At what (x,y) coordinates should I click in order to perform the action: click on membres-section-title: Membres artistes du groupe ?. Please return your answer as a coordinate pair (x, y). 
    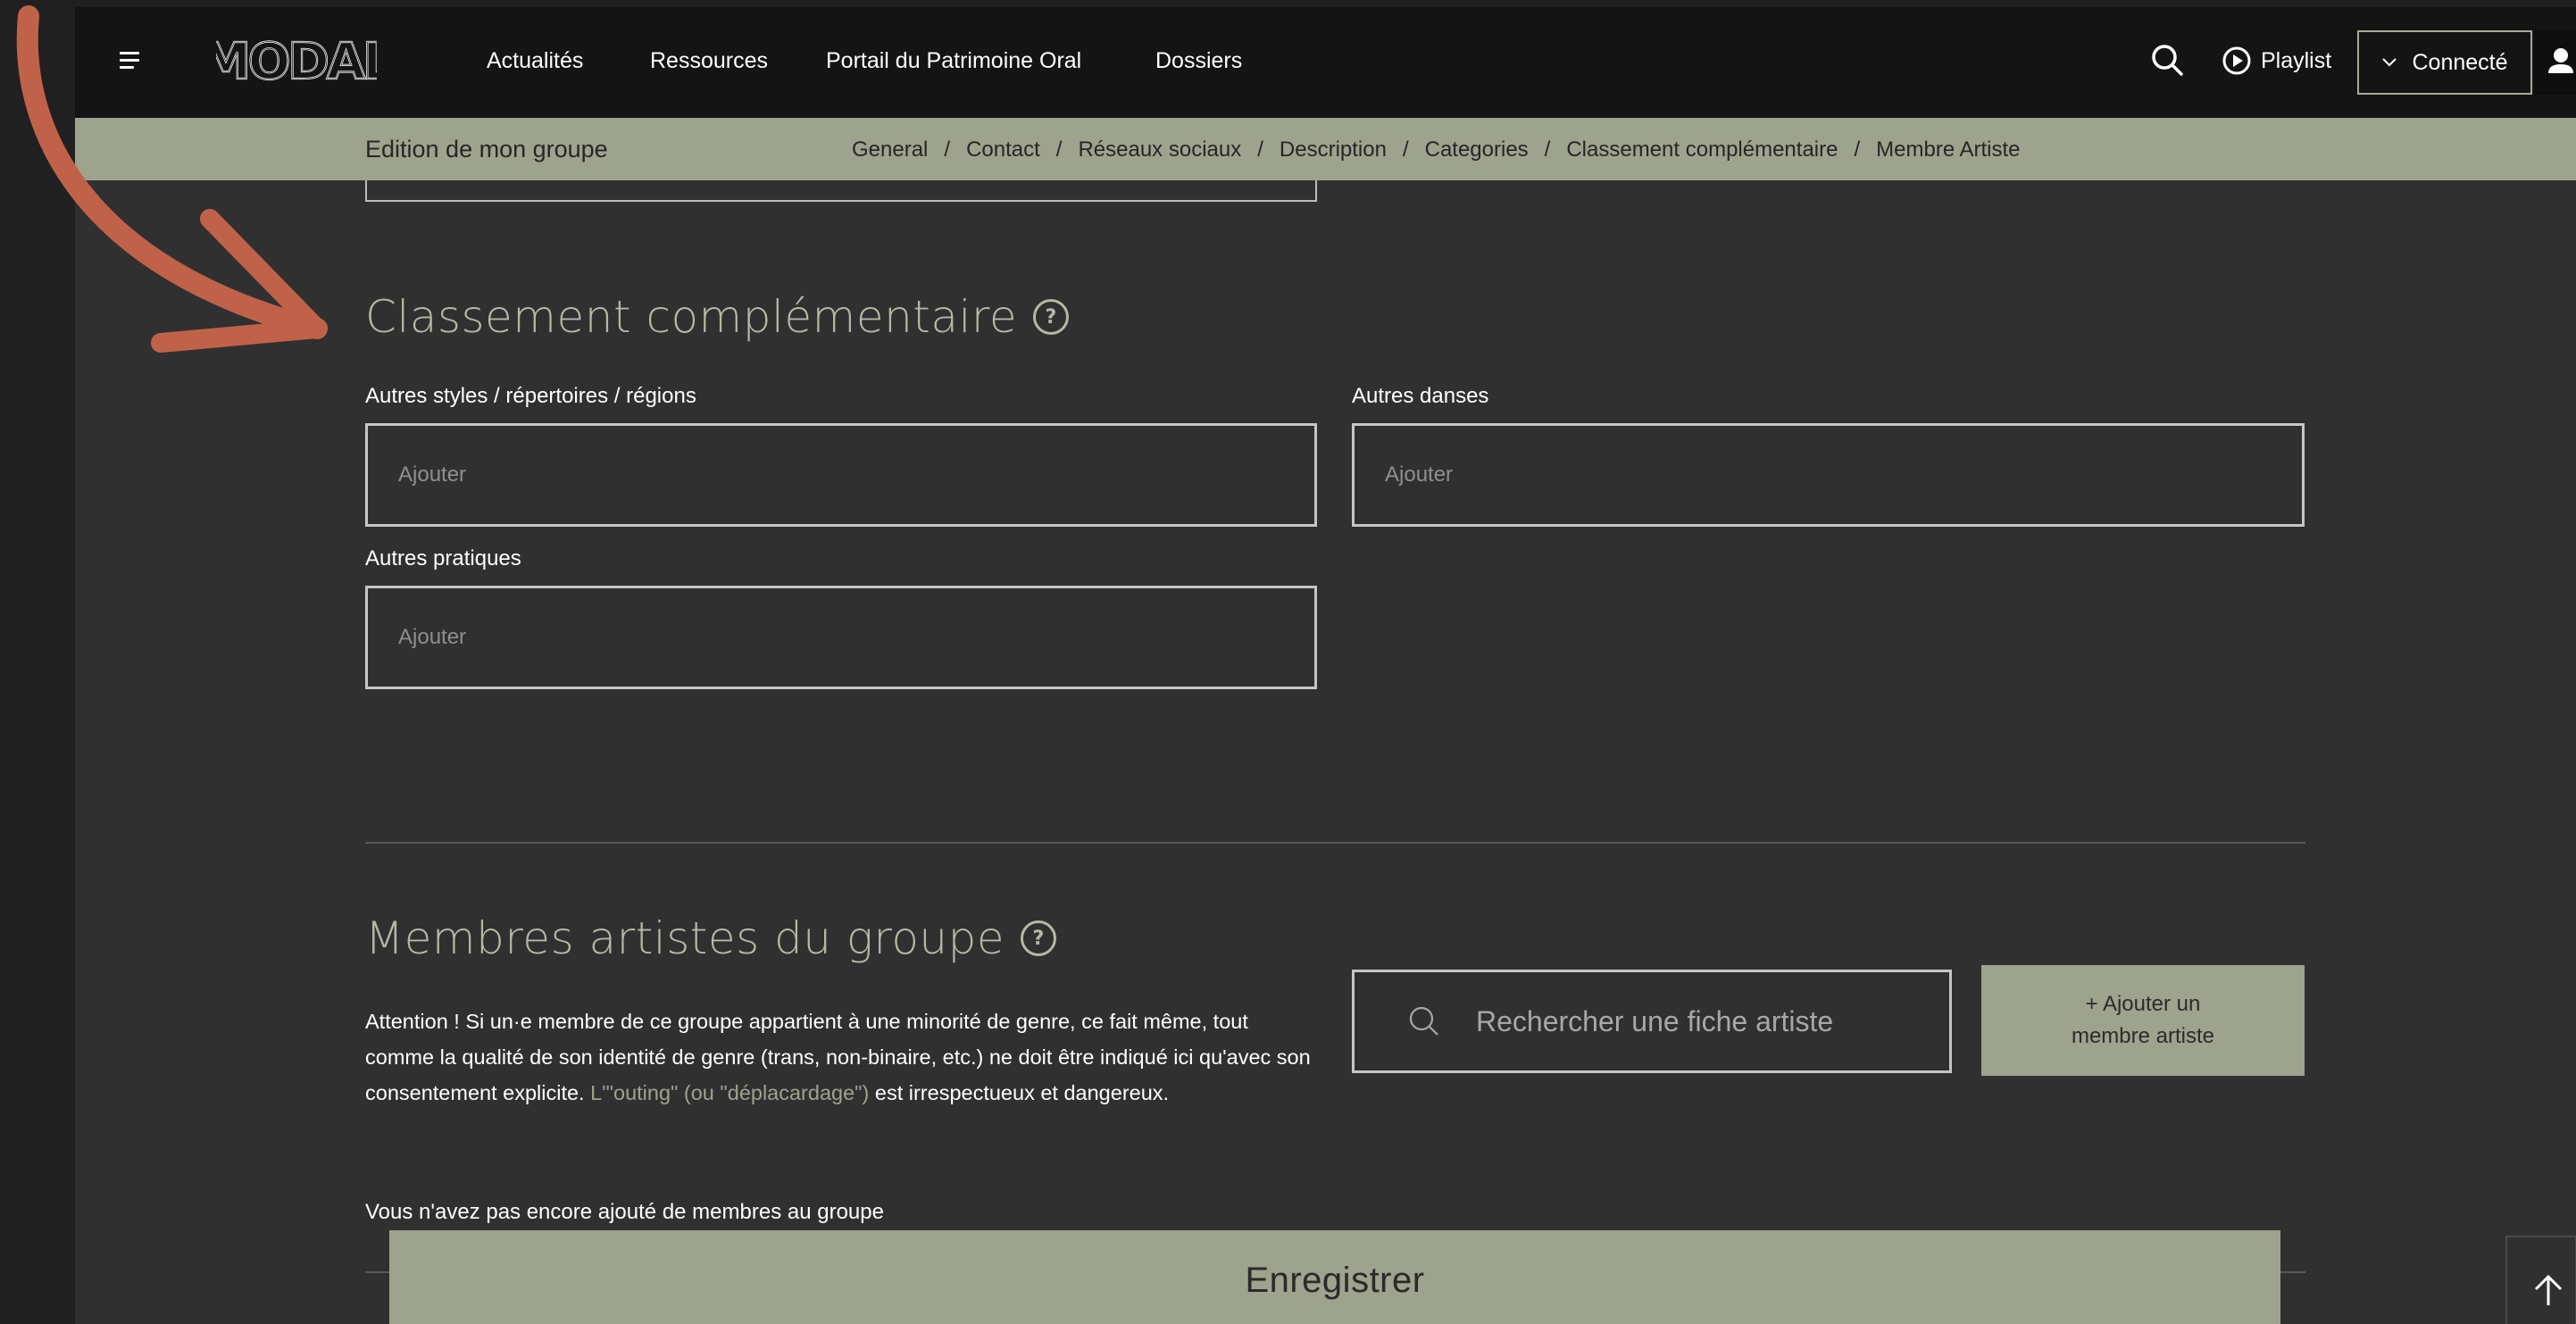
    Looking at the image, I should click on (711, 938).